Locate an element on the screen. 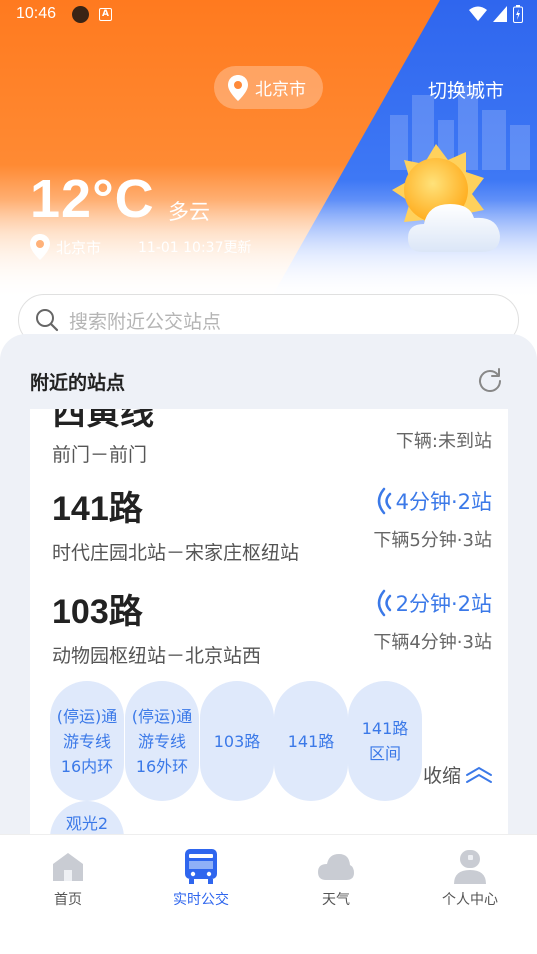 The image size is (537, 954). route-name: 103路 is located at coordinates (97, 612).